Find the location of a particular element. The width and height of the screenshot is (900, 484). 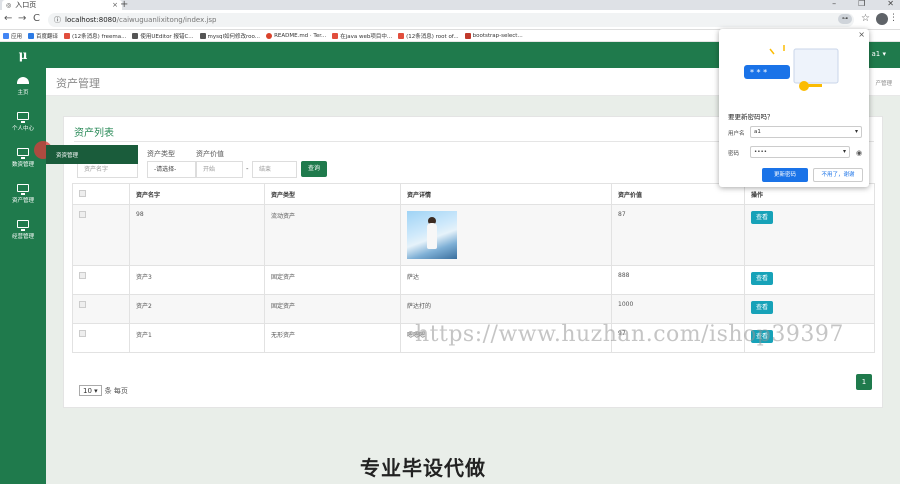

url-host: localhost:8080 is located at coordinates (91, 20).